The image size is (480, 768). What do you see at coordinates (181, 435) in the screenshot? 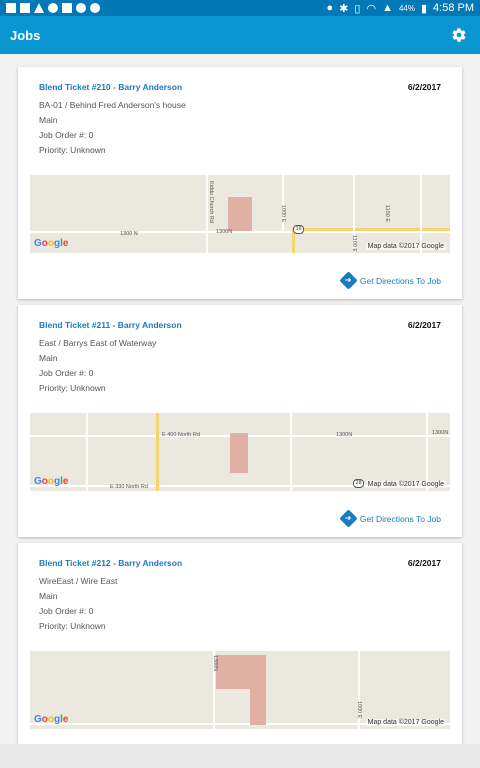
I see `map-label: E 400 North Rd` at bounding box center [181, 435].